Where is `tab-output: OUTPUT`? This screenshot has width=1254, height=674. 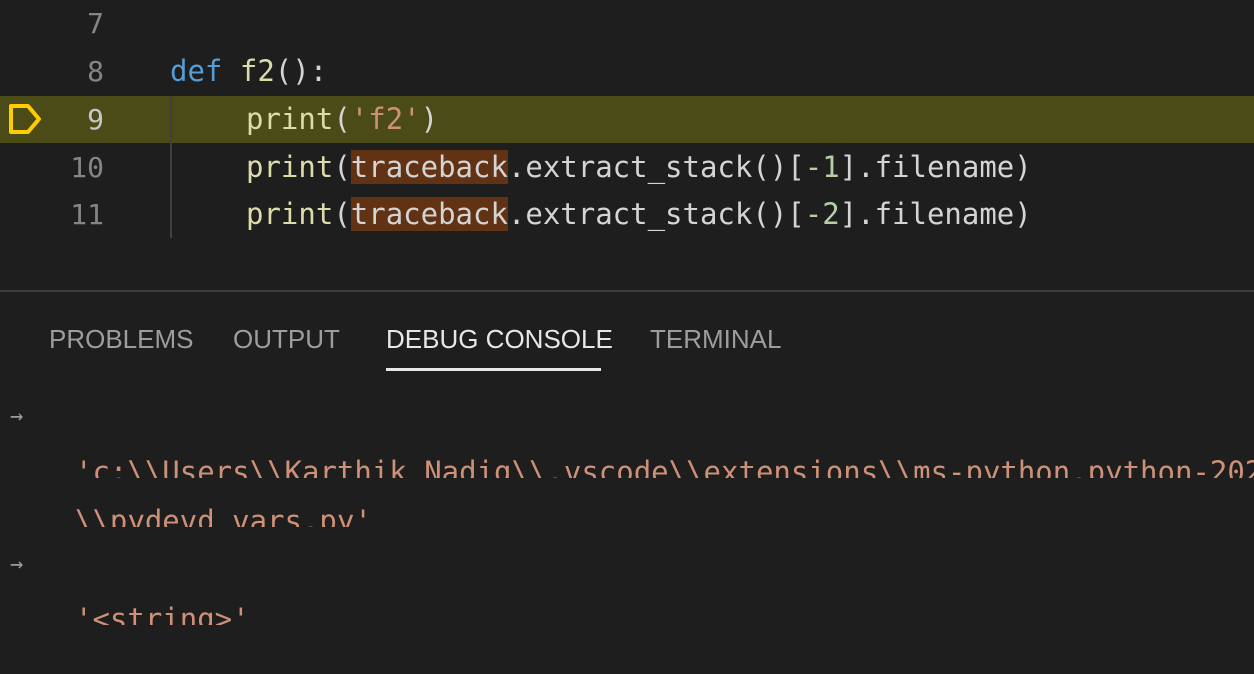 tab-output: OUTPUT is located at coordinates (286, 339).